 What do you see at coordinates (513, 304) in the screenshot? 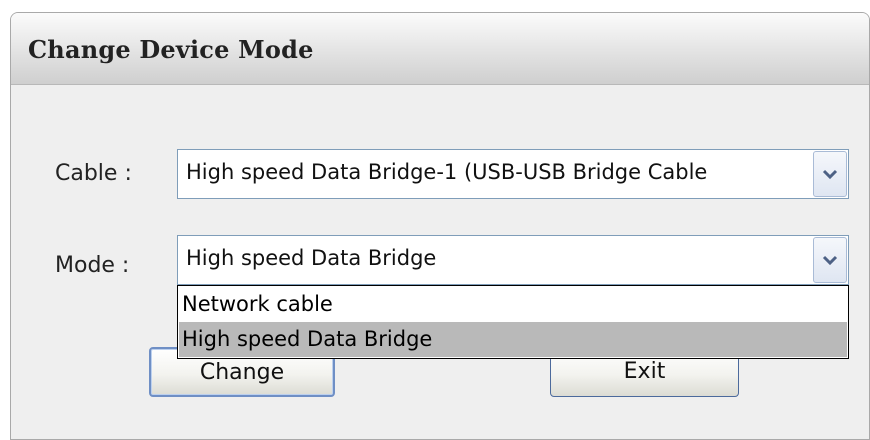
I see `mode-option-network-cable: Network cable` at bounding box center [513, 304].